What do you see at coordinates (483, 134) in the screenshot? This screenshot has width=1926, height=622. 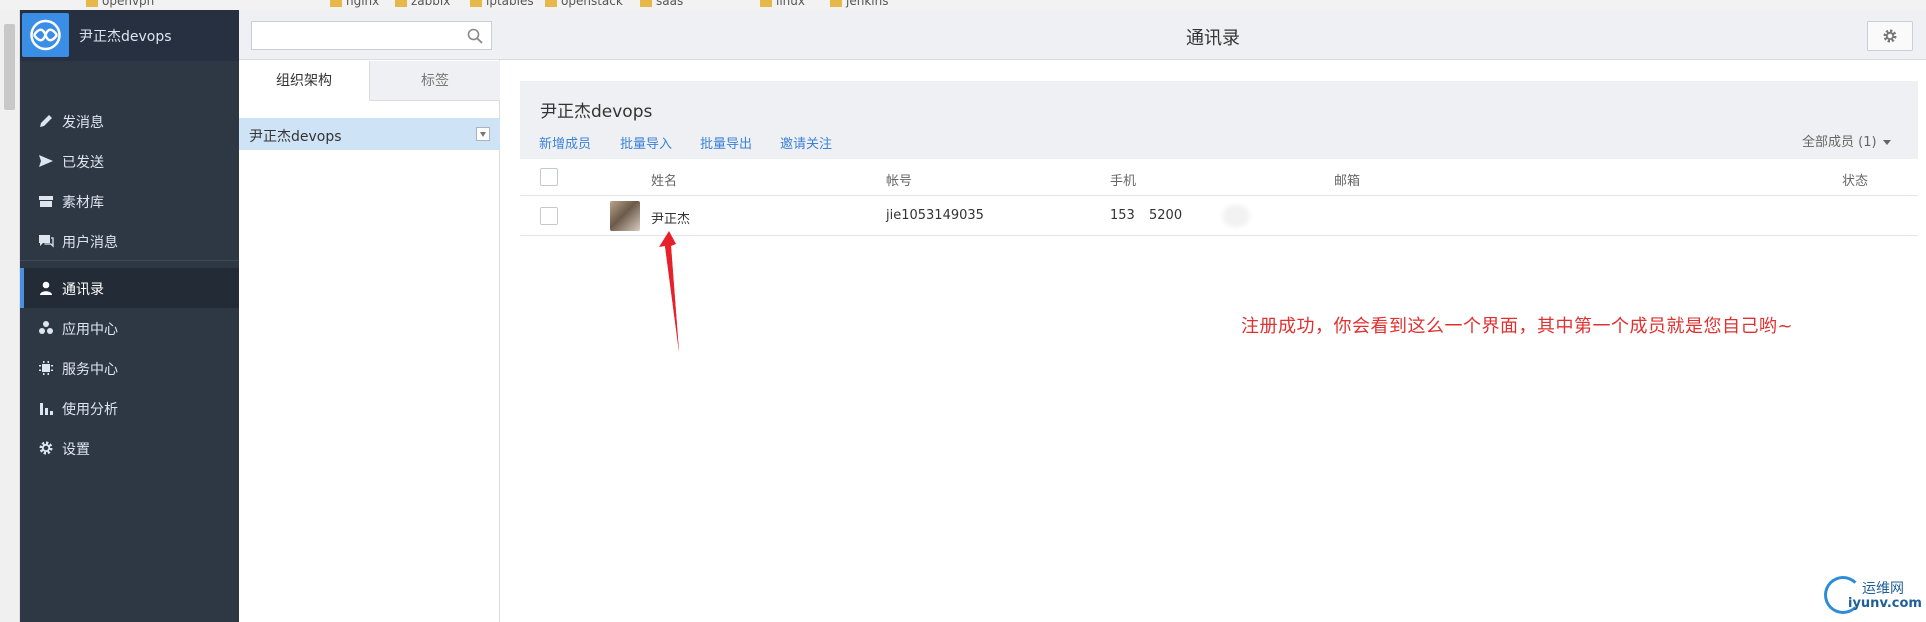 I see `chevron-down-icon` at bounding box center [483, 134].